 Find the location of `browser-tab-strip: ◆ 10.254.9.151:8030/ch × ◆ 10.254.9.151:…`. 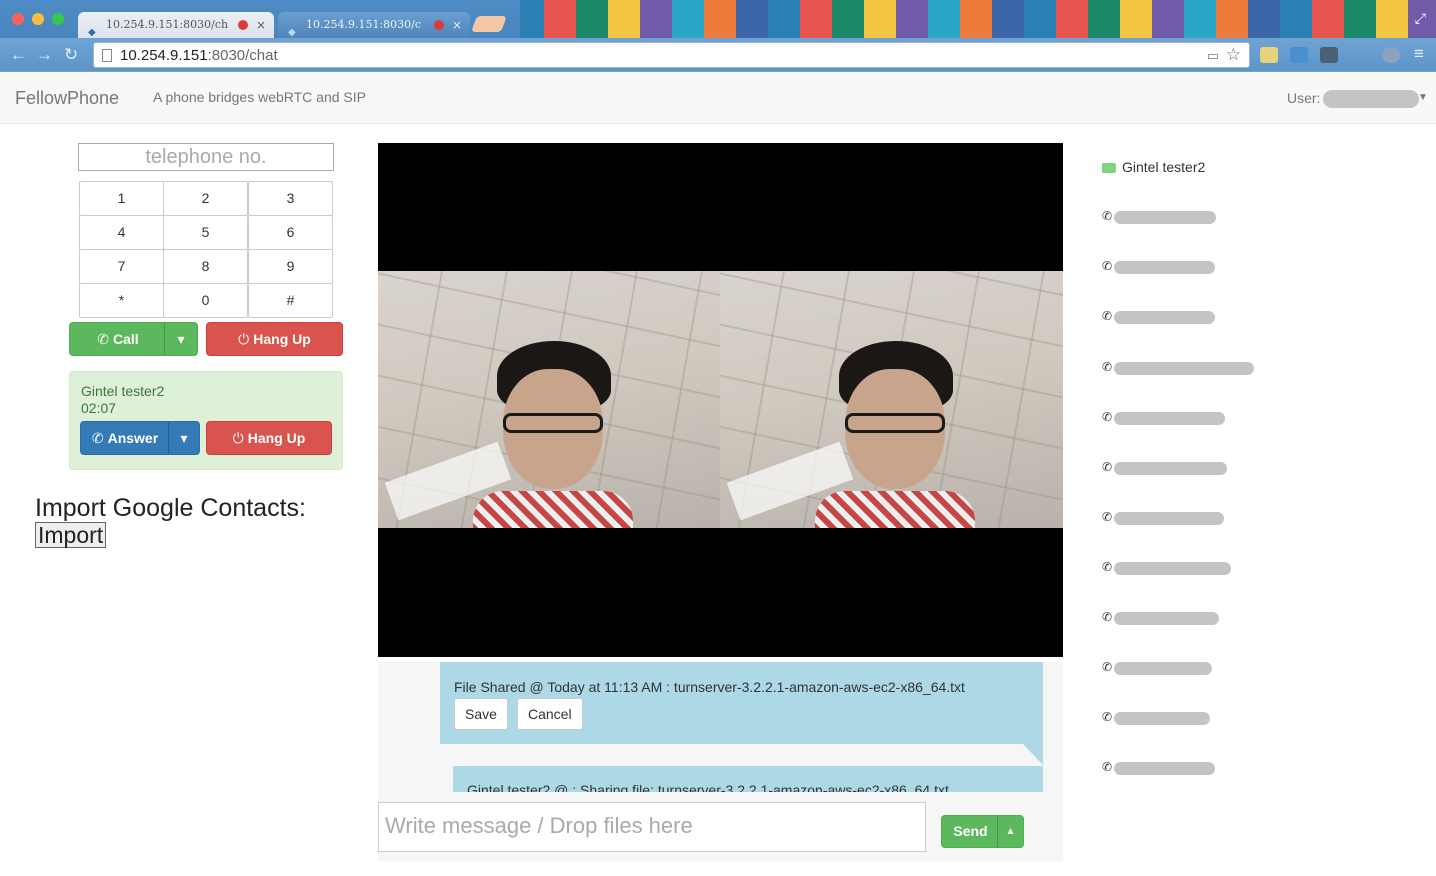

browser-tab-strip: ◆ 10.254.9.151:8030/ch × ◆ 10.254.9.151:… is located at coordinates (718, 19).